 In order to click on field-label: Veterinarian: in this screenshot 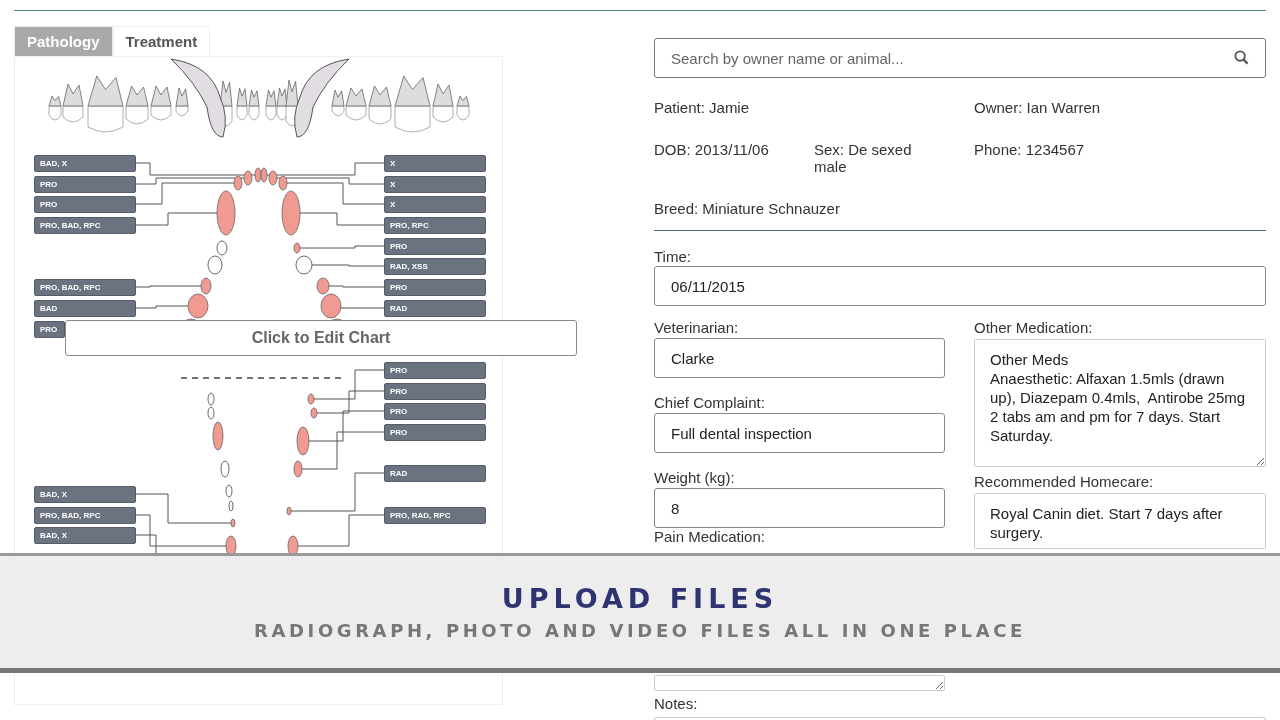, I will do `click(696, 328)`.